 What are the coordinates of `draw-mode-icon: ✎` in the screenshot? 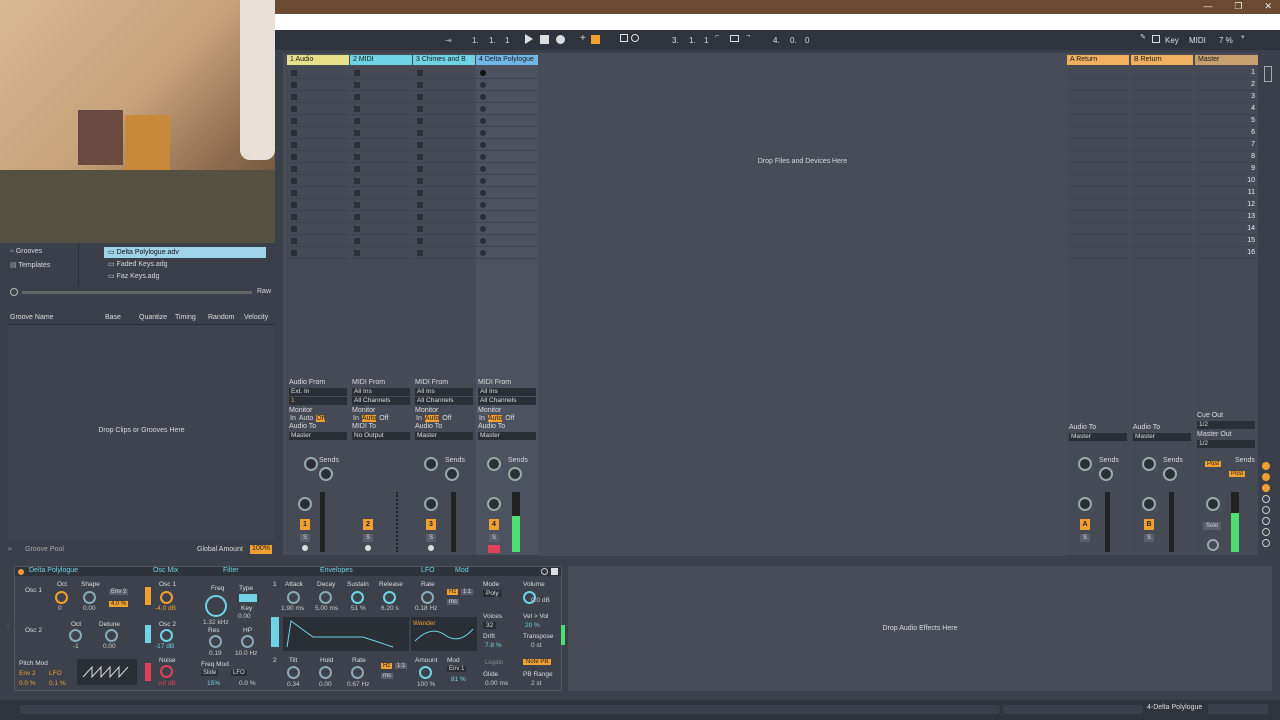 It's located at (1143, 37).